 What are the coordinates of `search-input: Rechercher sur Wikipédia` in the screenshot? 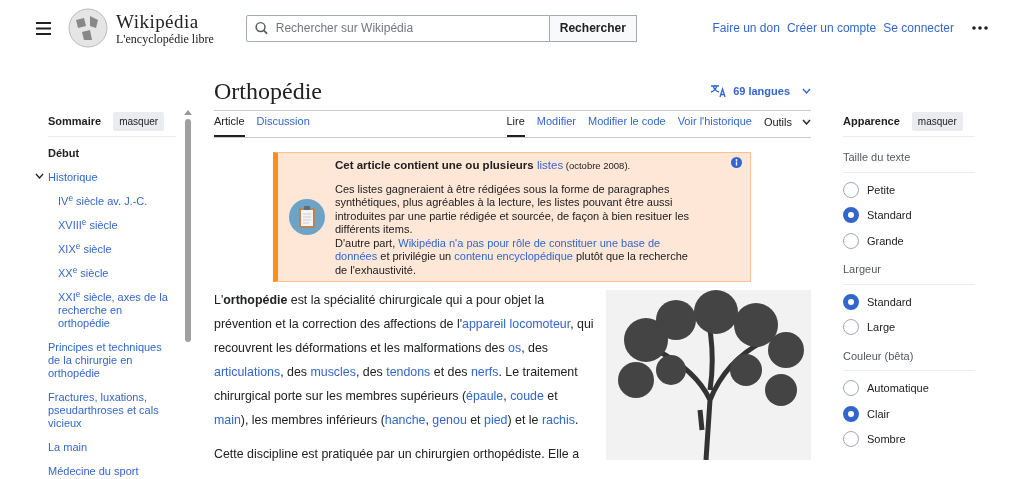 It's located at (408, 28).